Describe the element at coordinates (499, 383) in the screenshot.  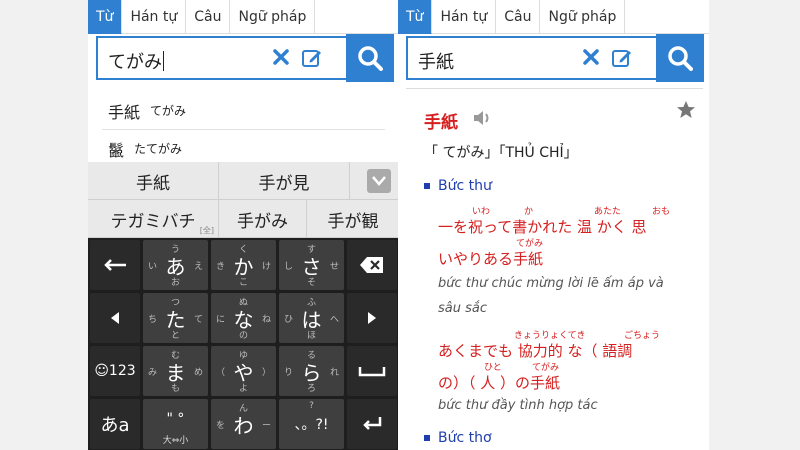
I see `example-sentence: の）（ 人 ）の手紙` at that location.